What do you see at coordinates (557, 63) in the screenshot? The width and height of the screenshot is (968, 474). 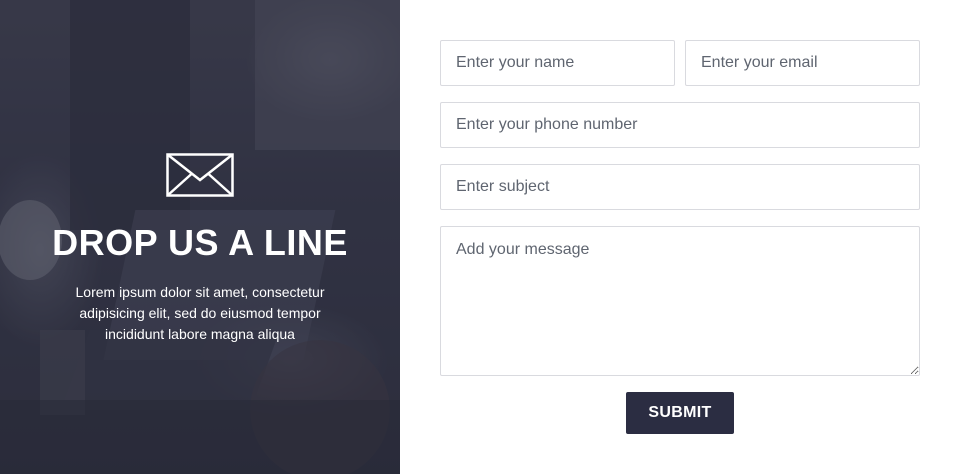 I see `name-input` at bounding box center [557, 63].